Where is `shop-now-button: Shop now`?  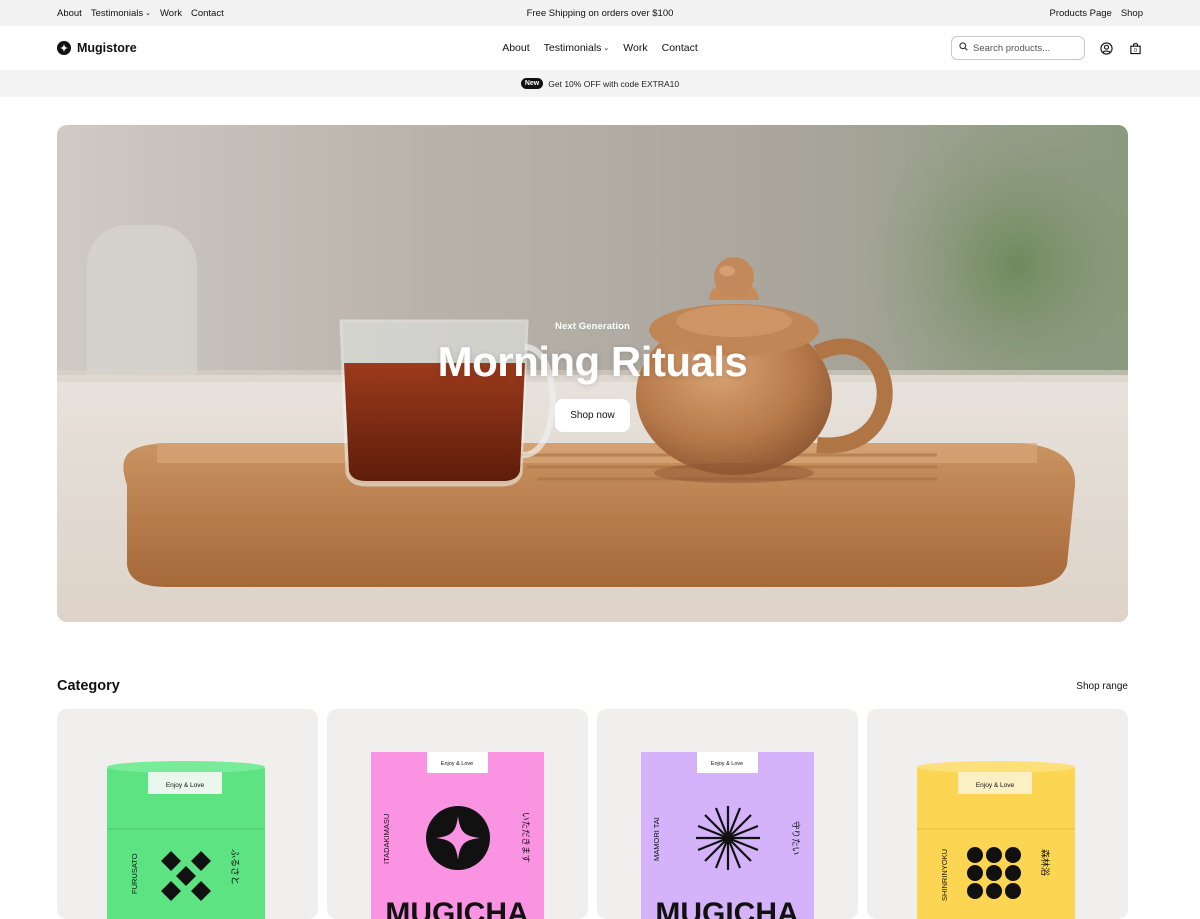 shop-now-button: Shop now is located at coordinates (592, 415).